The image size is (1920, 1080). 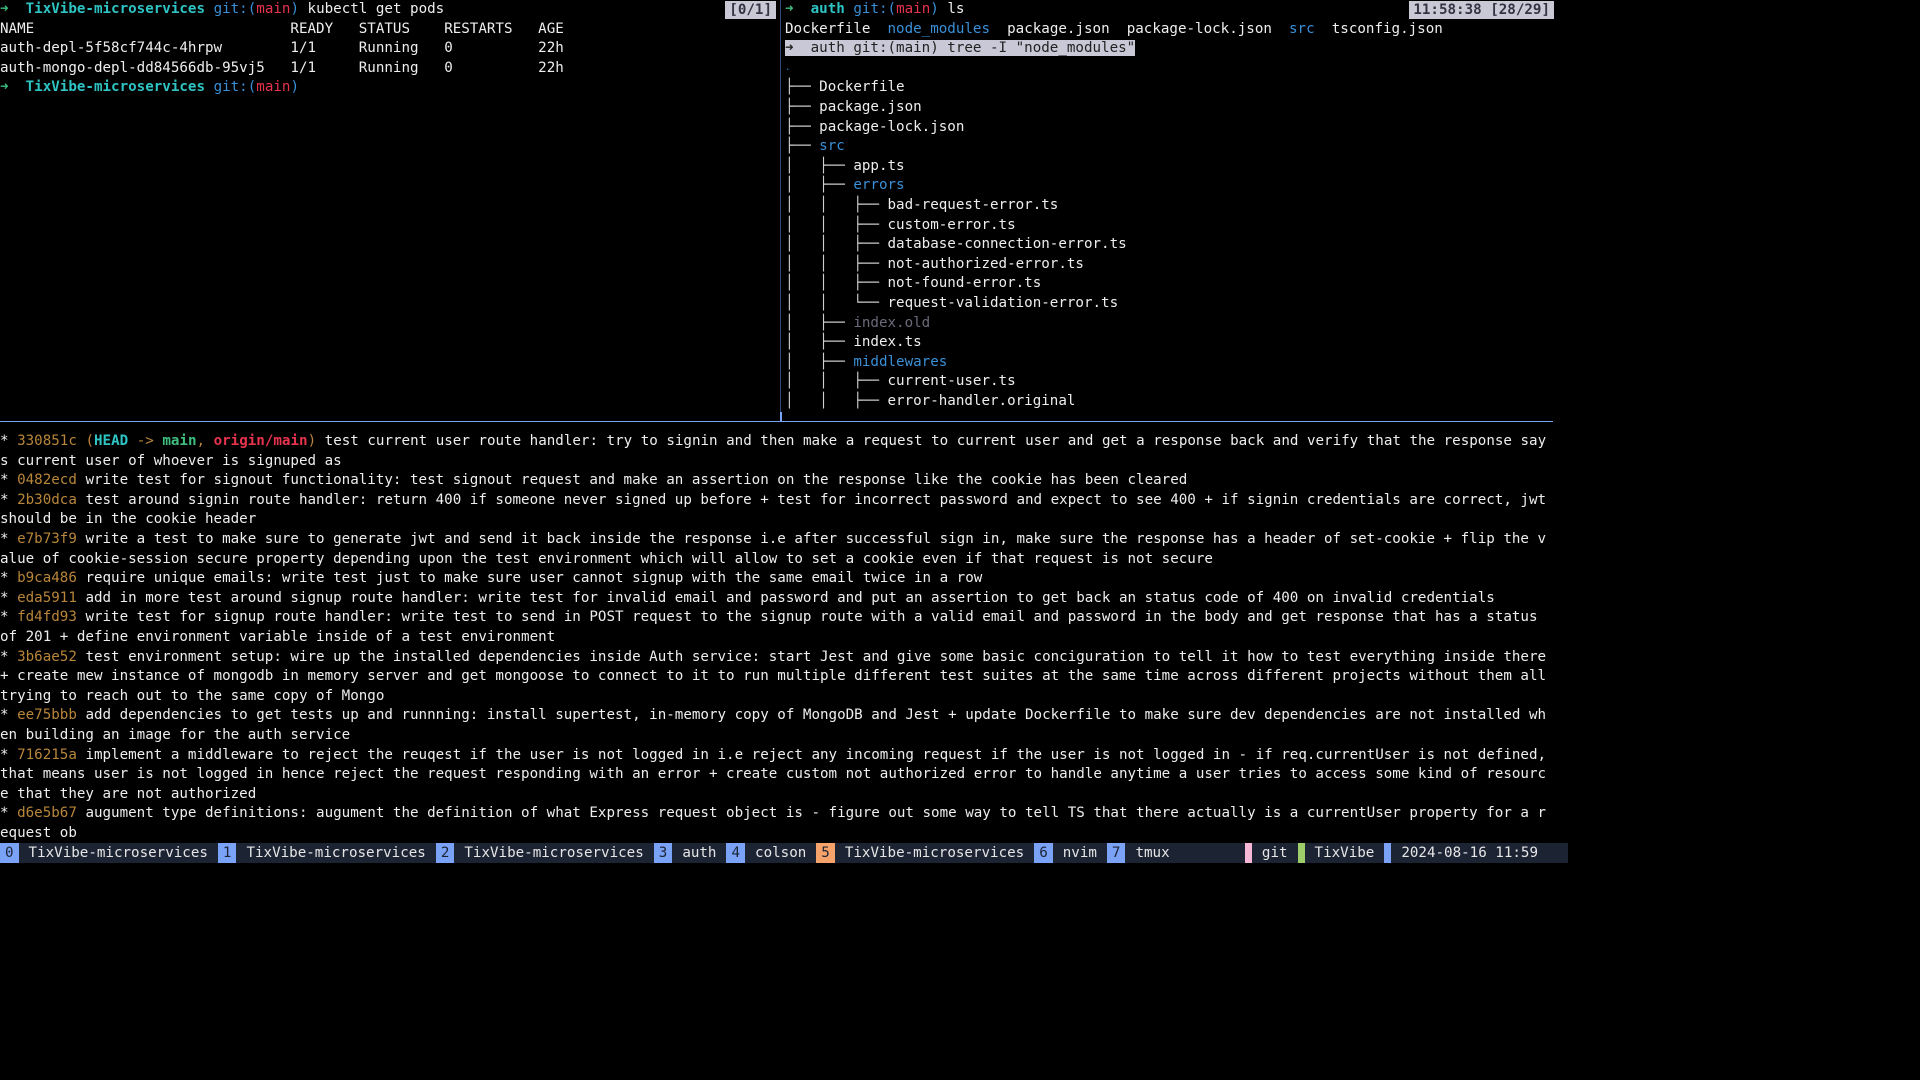 What do you see at coordinates (401, 28) in the screenshot?
I see `column-header: STATUS` at bounding box center [401, 28].